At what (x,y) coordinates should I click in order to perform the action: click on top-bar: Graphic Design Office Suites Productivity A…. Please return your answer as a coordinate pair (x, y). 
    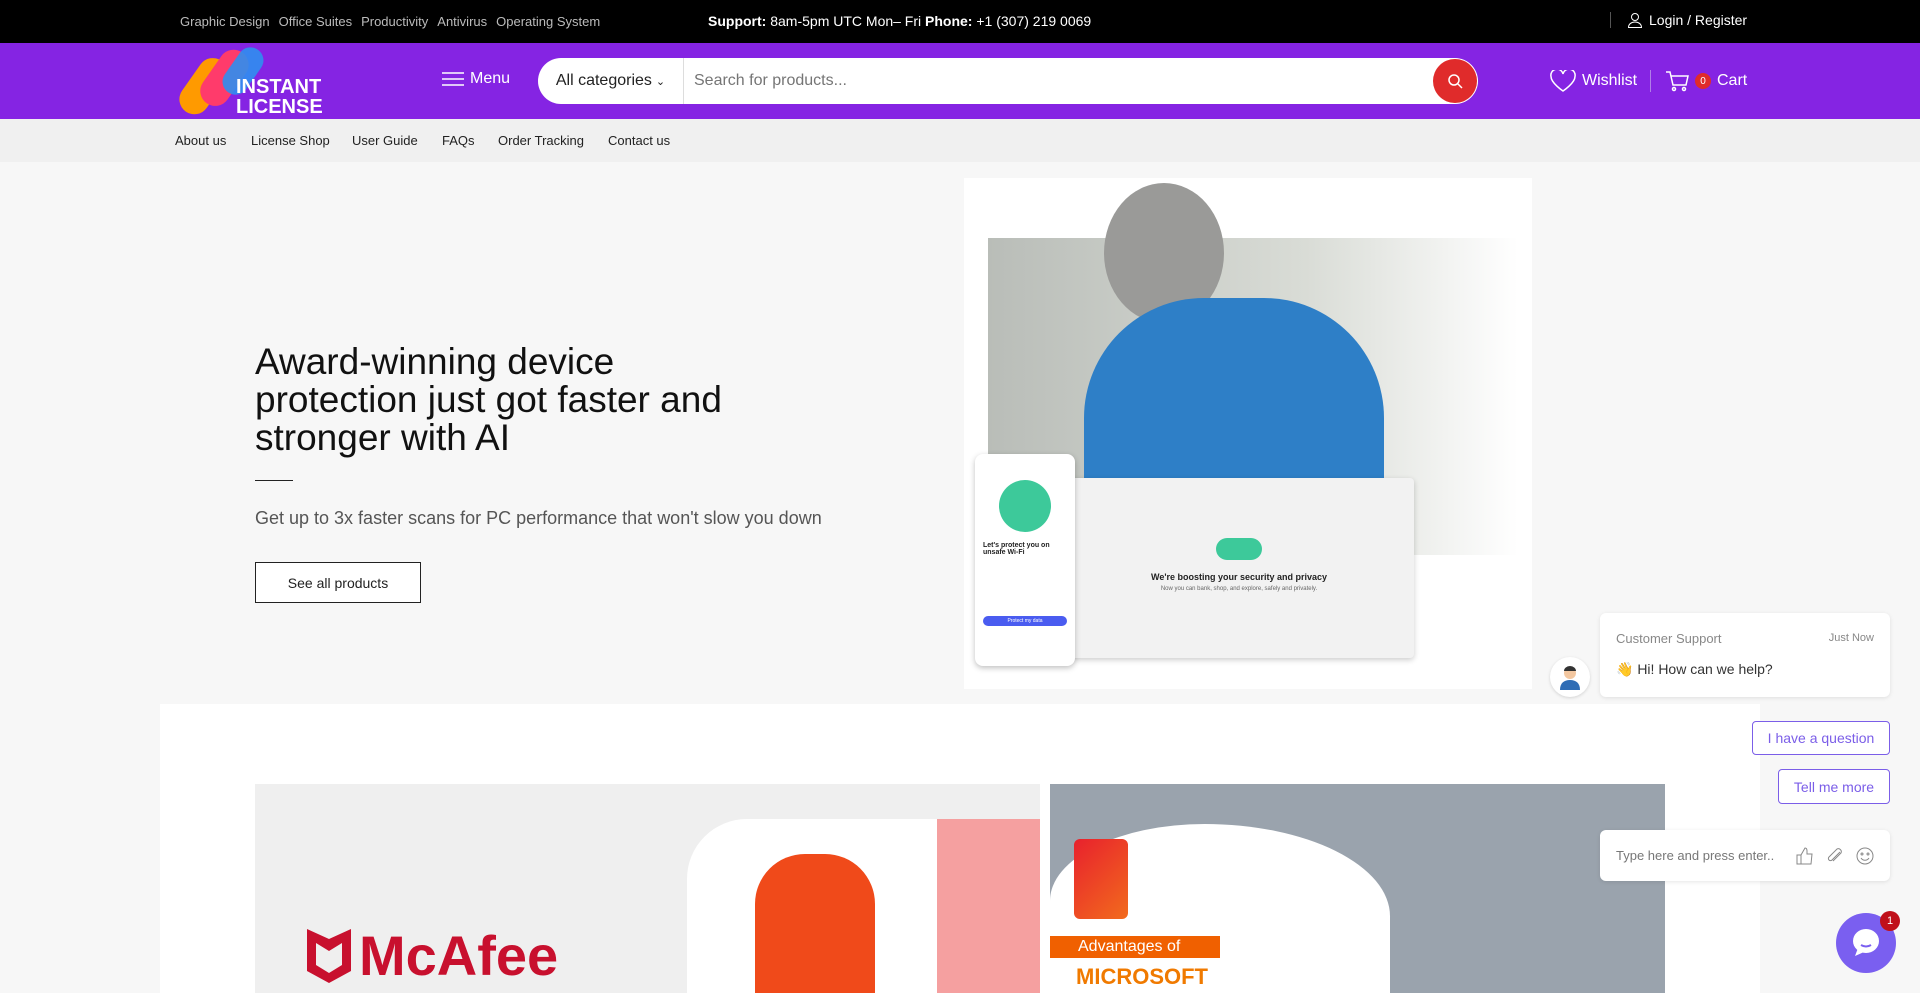
    Looking at the image, I should click on (960, 21).